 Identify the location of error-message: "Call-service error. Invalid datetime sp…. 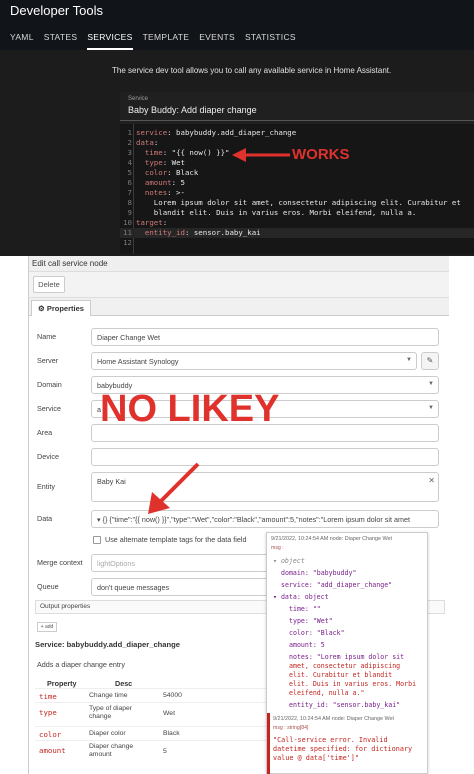
(343, 749).